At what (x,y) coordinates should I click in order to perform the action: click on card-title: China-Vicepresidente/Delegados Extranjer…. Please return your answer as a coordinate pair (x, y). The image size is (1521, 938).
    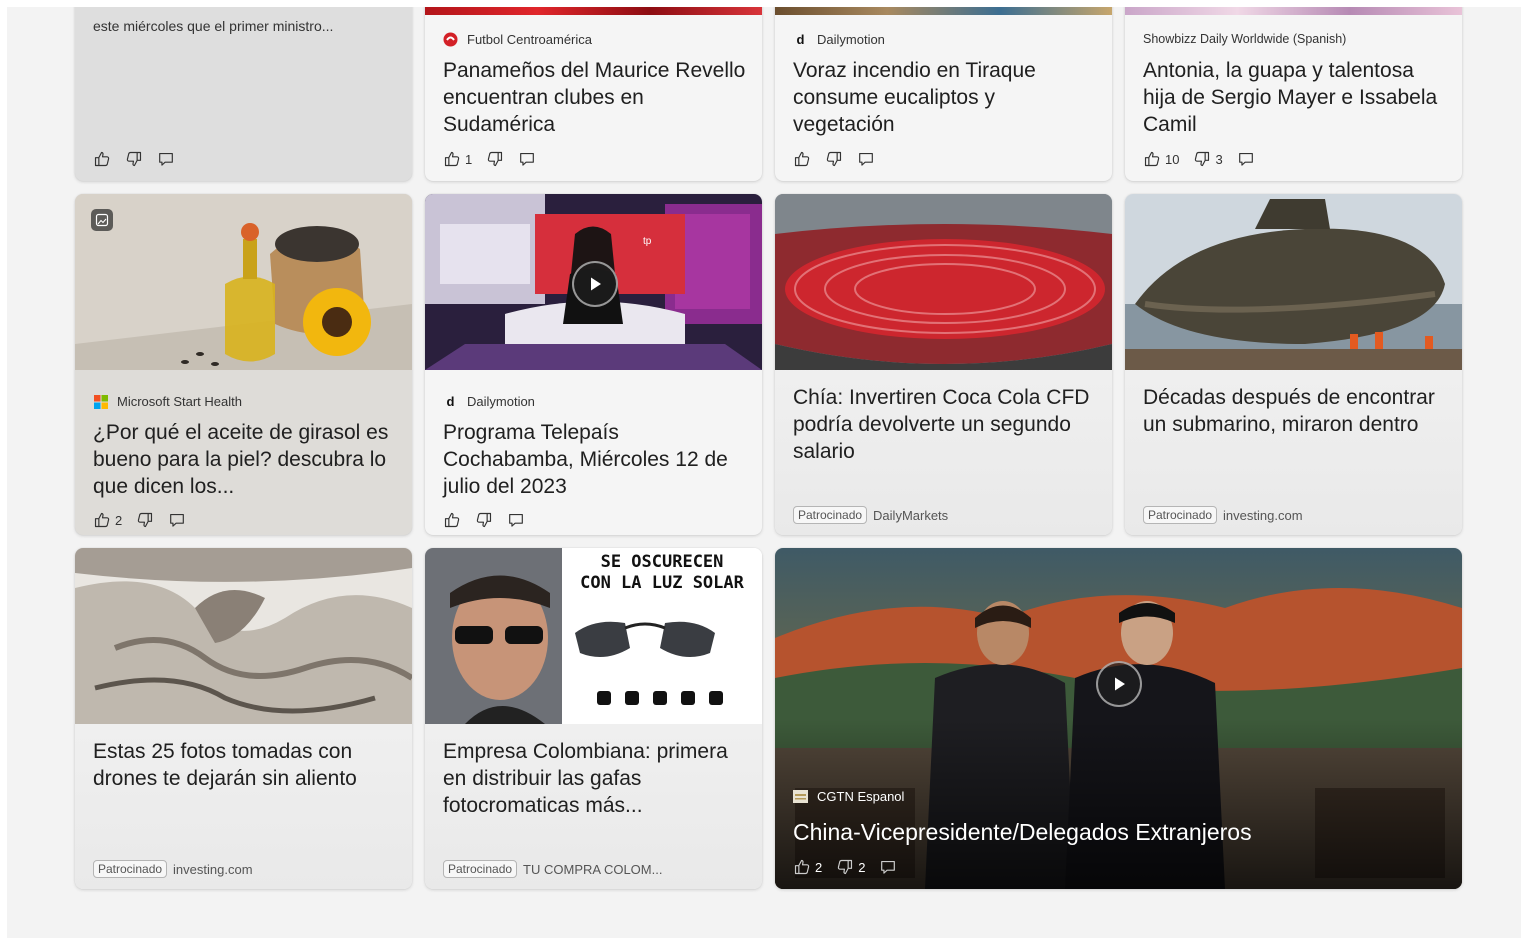
    Looking at the image, I should click on (1120, 832).